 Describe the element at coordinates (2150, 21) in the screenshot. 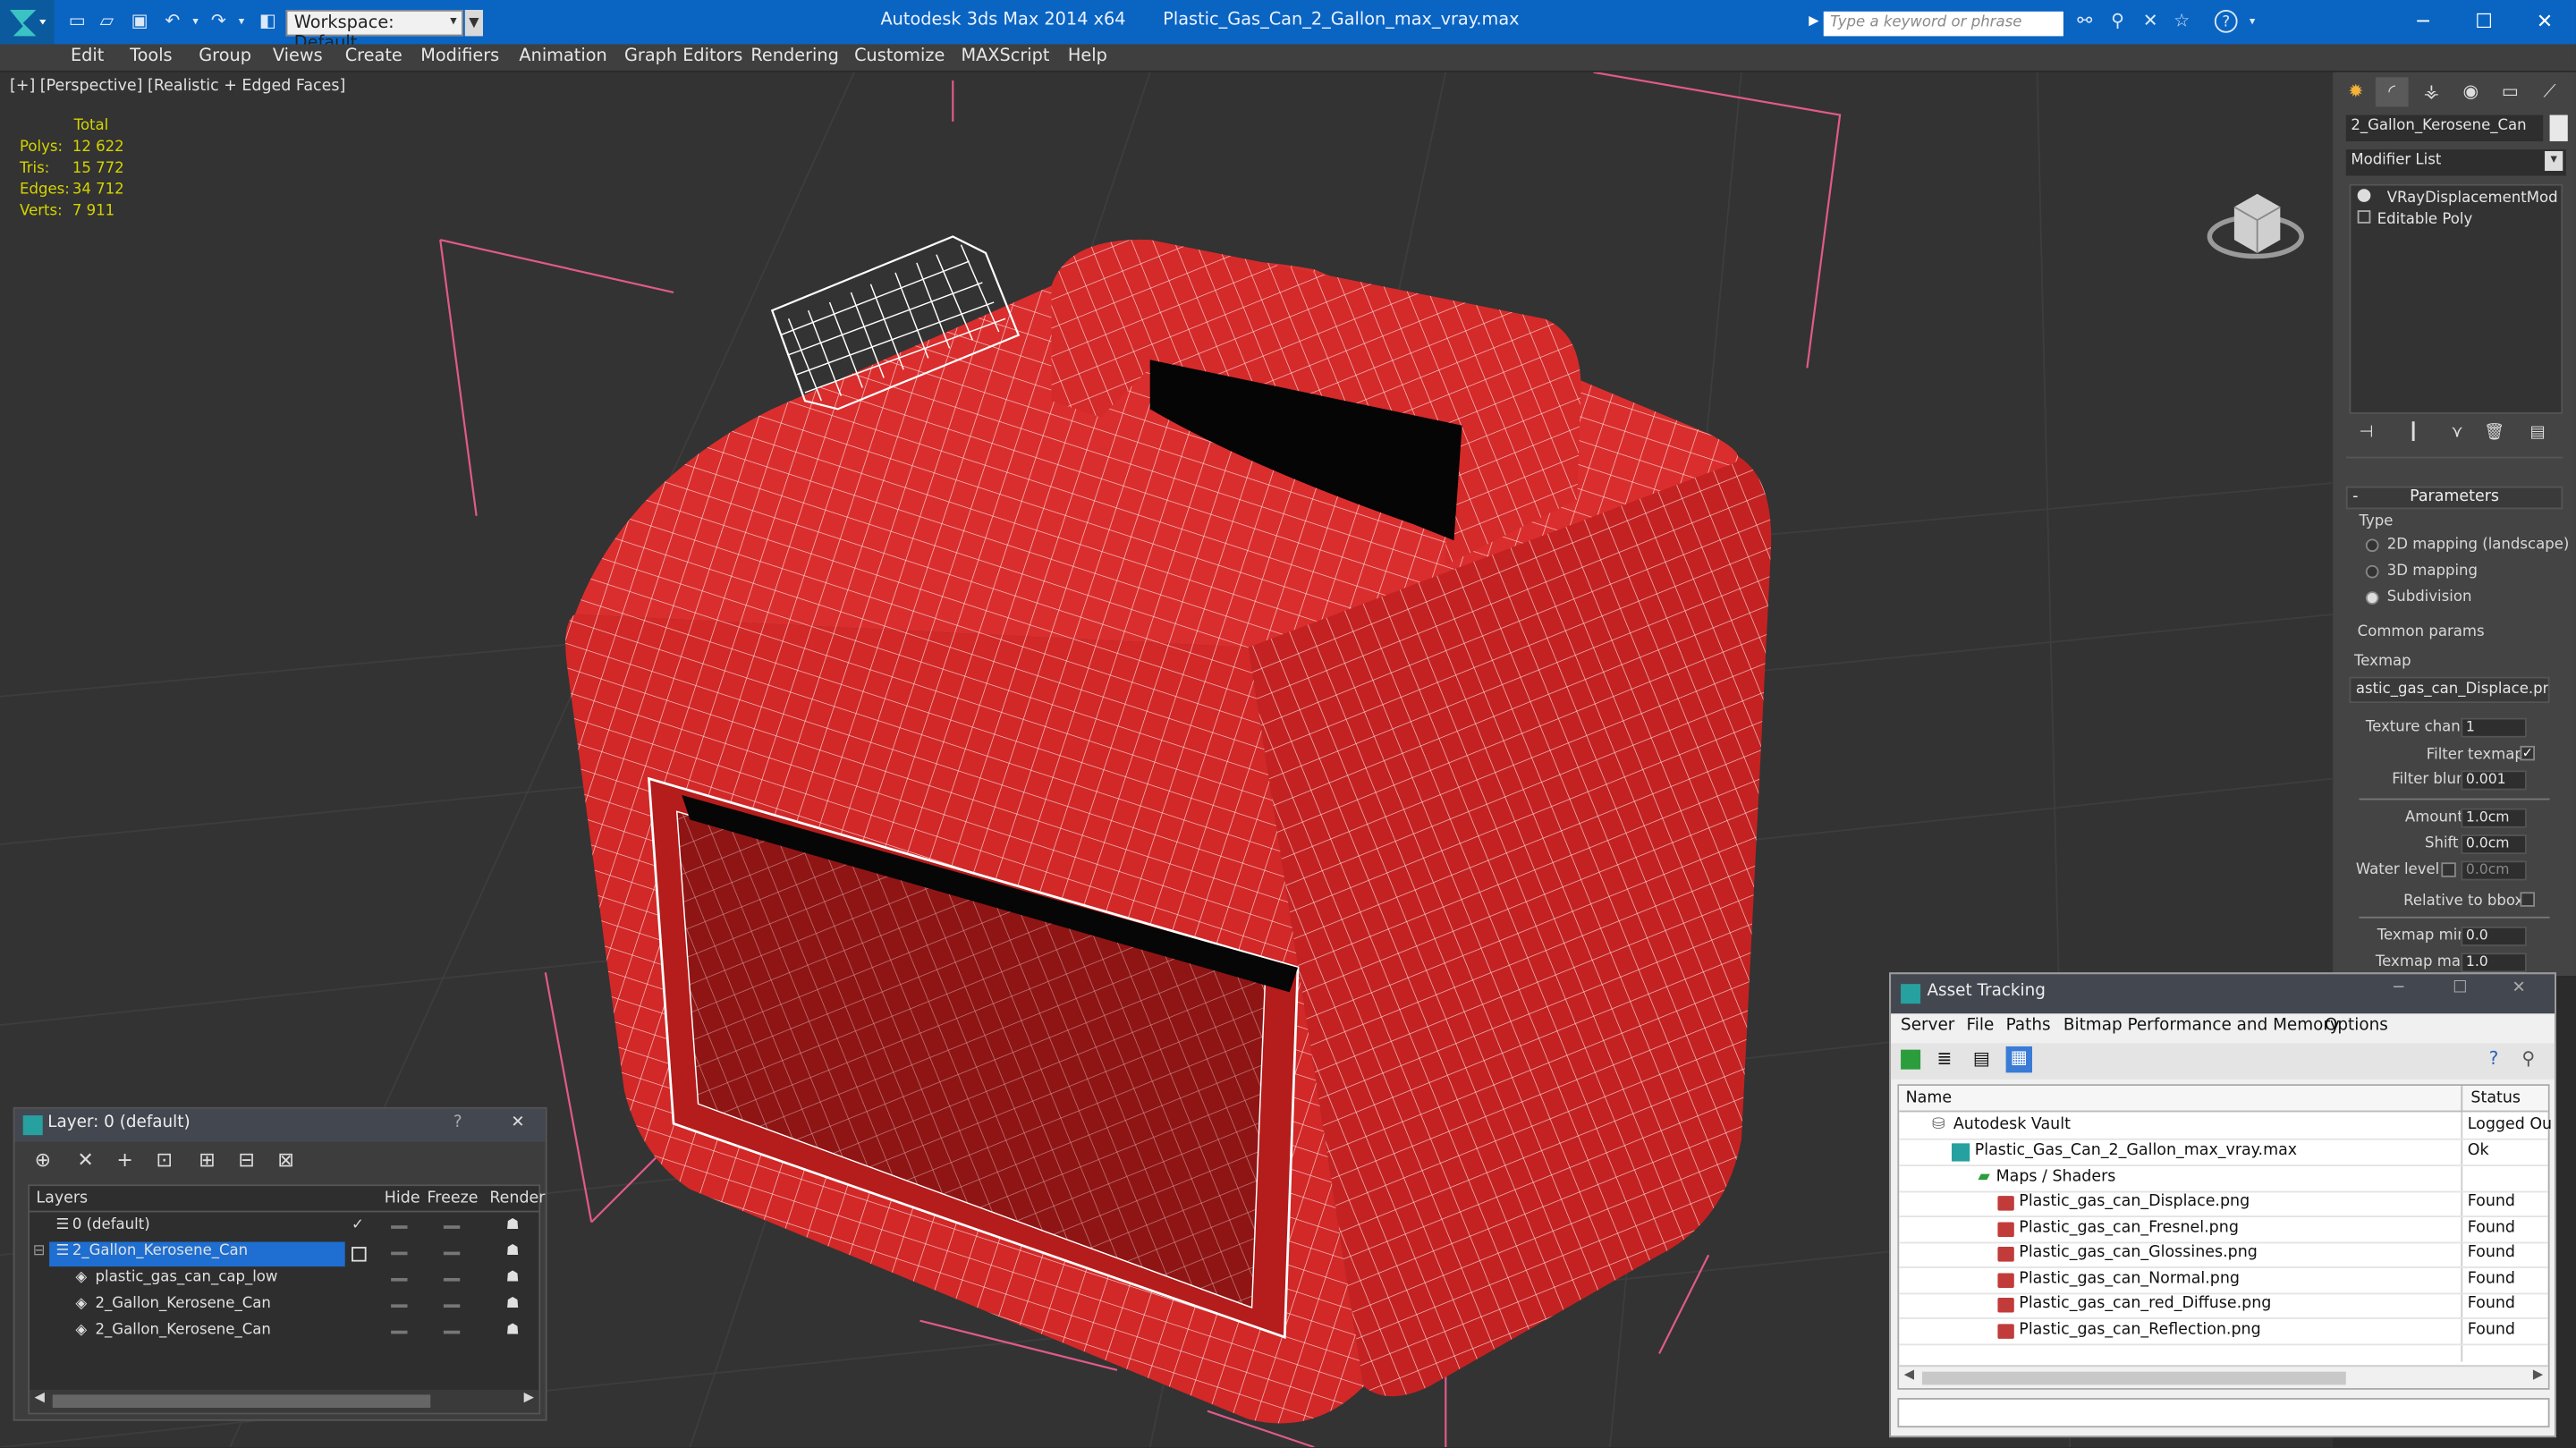

I see `communication-center-icon: ✕` at that location.